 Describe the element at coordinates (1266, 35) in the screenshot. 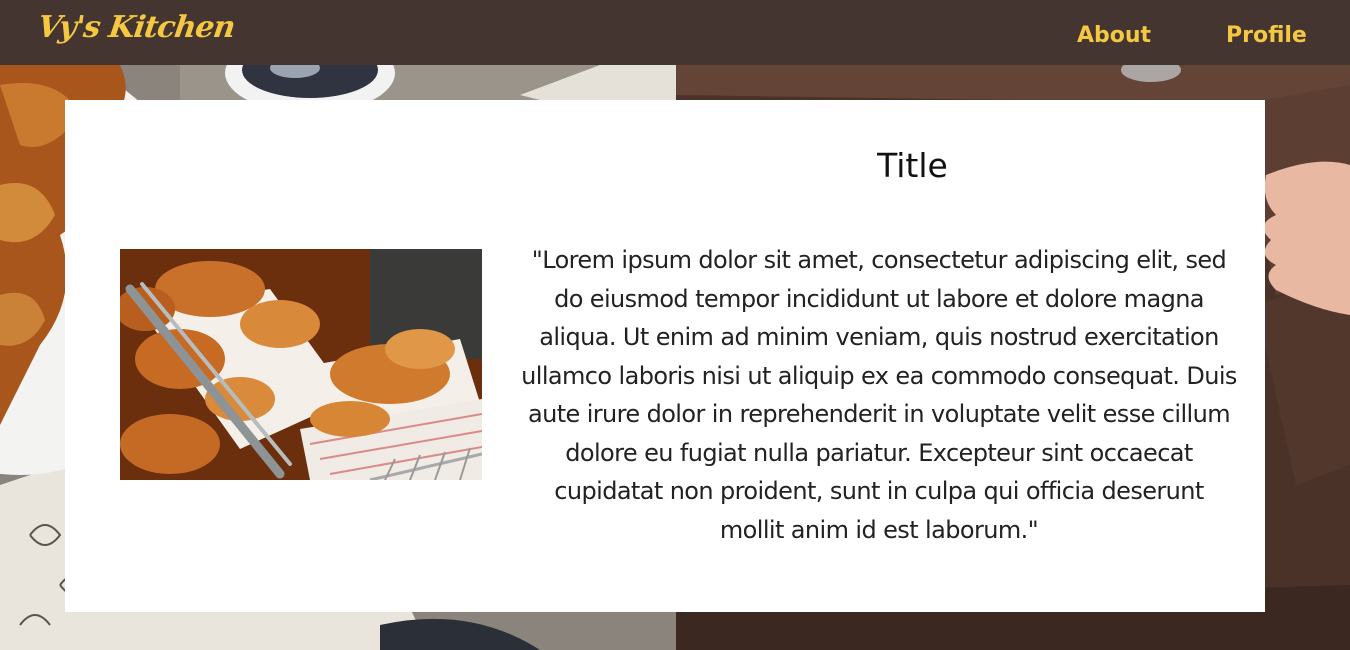

I see `nav-link-profile: Profile` at that location.